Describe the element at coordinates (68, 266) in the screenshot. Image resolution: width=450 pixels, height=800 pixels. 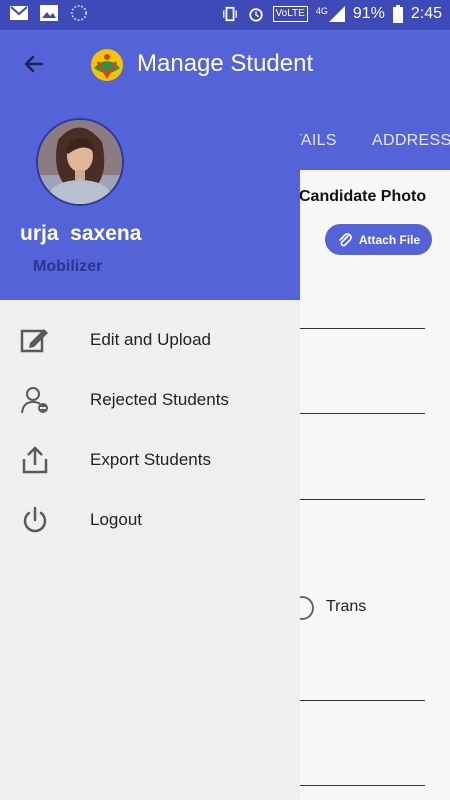
I see `user-role: Mobilizer` at that location.